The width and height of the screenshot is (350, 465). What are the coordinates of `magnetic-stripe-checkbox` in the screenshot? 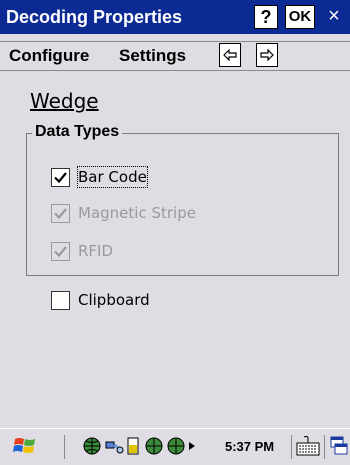 It's located at (60, 213).